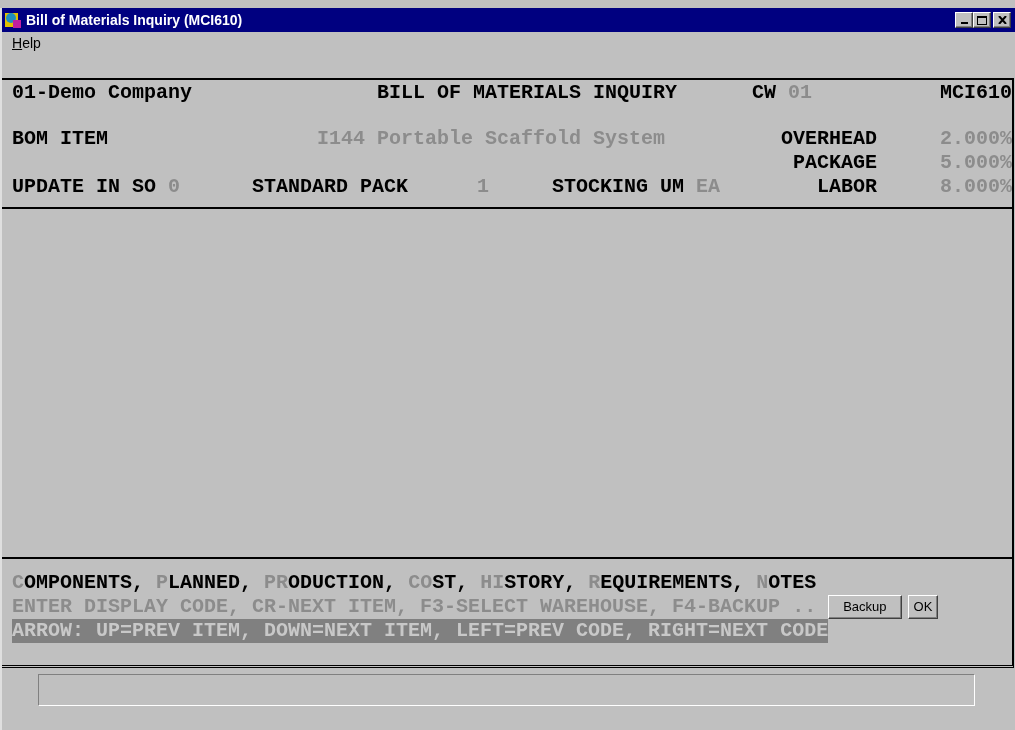 This screenshot has height=730, width=1015. Describe the element at coordinates (134, 20) in the screenshot. I see `window-title: Bill of Materials Inquiry (MCI610)` at that location.